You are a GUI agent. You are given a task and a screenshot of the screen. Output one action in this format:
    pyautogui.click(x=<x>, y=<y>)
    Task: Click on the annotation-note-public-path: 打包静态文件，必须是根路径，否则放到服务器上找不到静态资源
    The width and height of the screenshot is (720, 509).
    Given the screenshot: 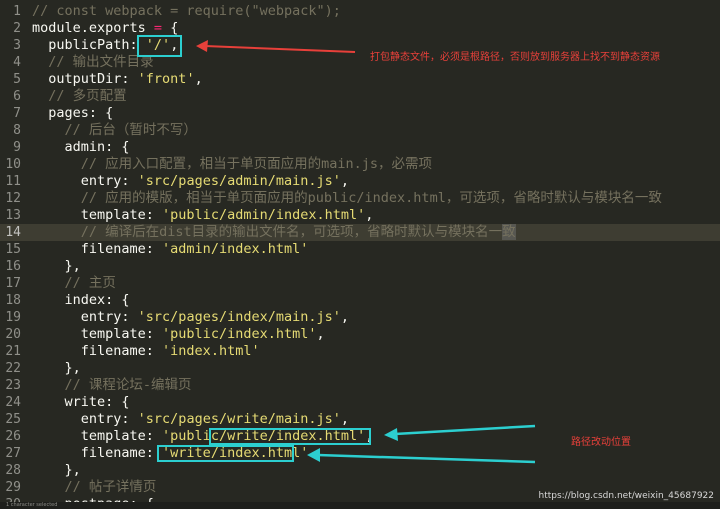 What is the action you would take?
    pyautogui.click(x=515, y=57)
    